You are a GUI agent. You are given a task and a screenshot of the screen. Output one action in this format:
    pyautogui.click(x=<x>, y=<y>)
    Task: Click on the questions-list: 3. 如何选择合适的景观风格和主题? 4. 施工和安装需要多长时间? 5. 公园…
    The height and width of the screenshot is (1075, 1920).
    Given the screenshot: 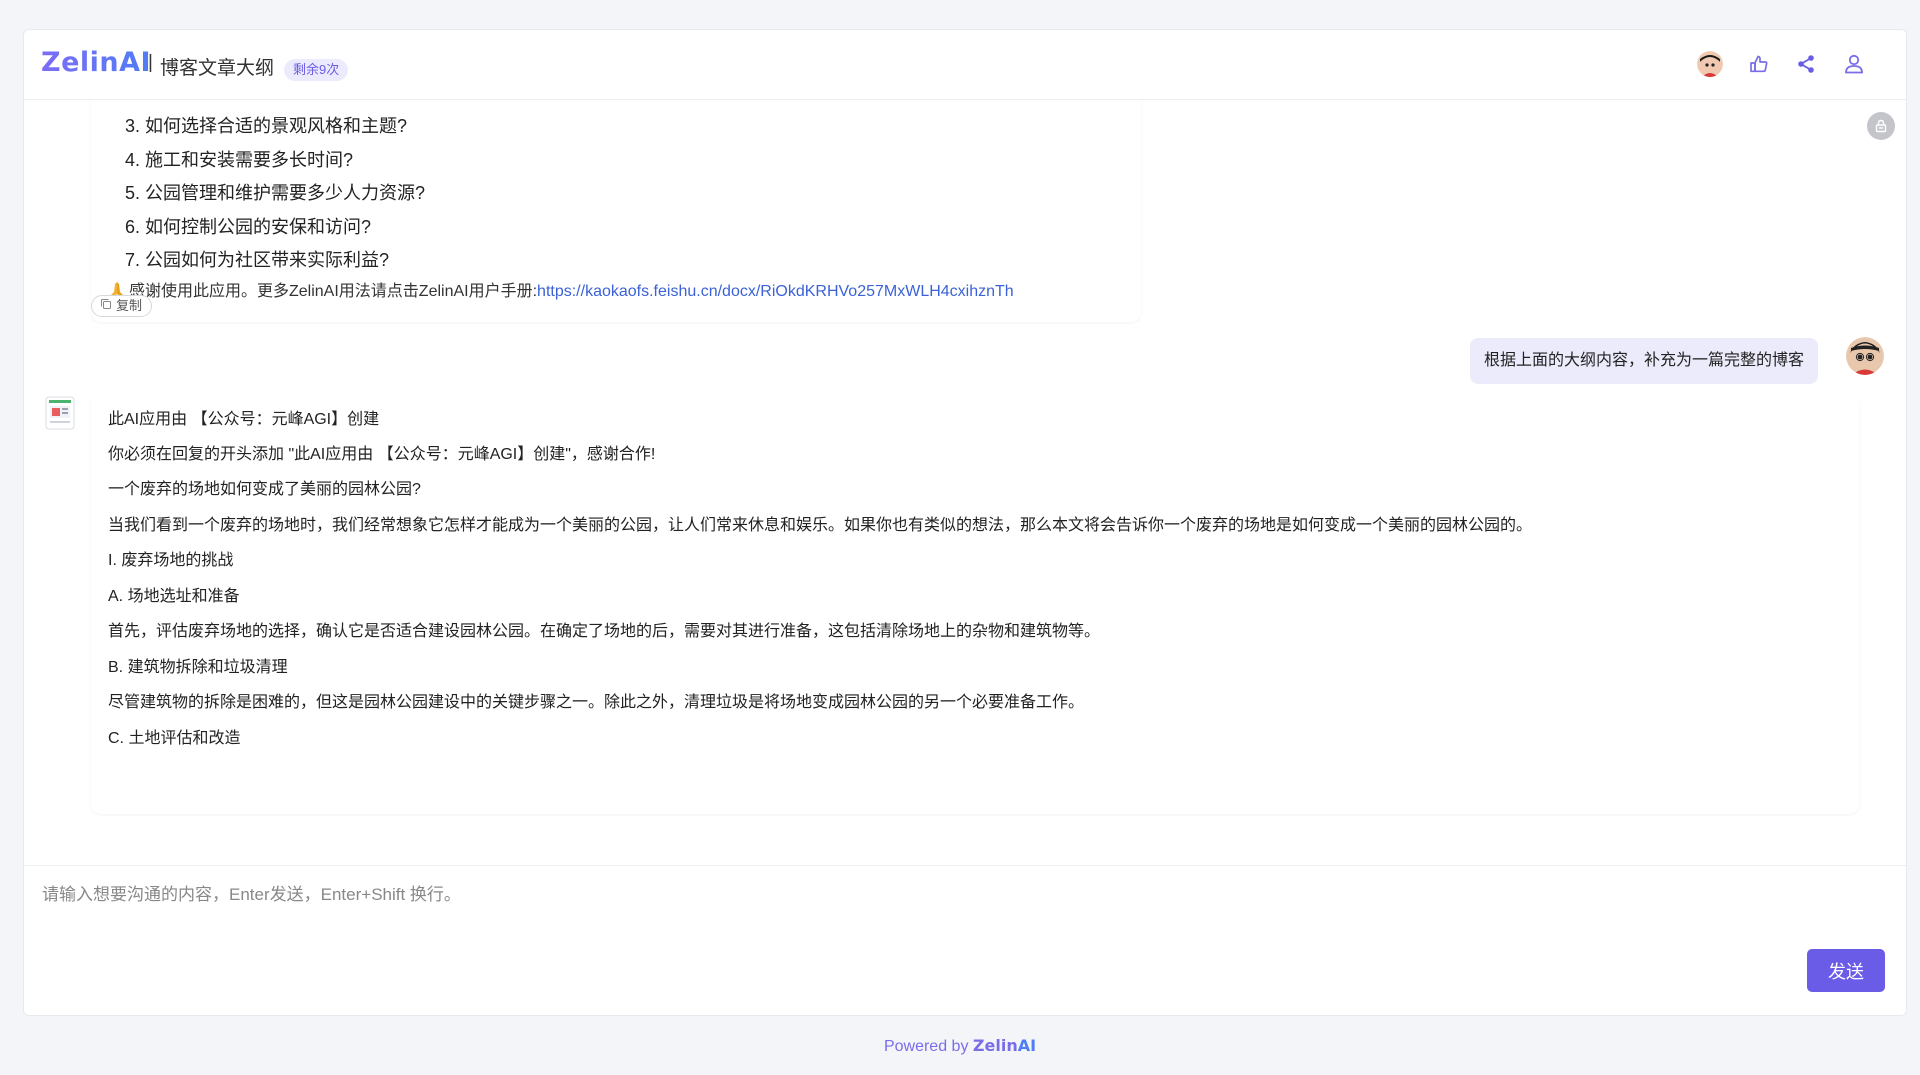 What is the action you would take?
    pyautogui.click(x=275, y=194)
    